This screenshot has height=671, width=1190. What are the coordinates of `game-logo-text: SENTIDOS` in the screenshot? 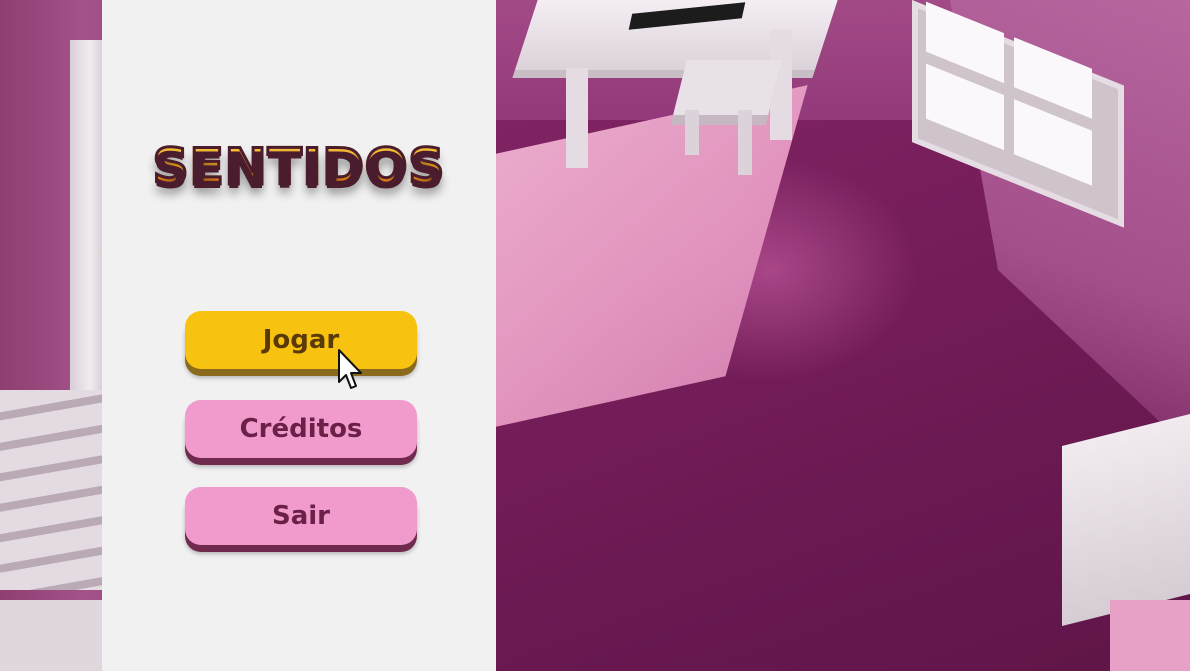 It's located at (298, 167).